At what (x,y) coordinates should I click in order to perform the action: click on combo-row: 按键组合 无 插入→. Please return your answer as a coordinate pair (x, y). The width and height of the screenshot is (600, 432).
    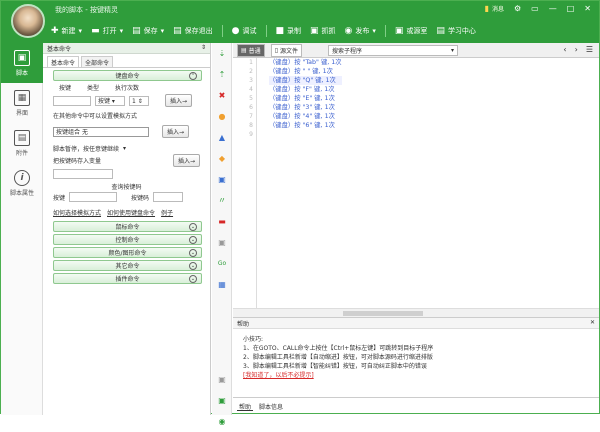
    Looking at the image, I should click on (126, 131).